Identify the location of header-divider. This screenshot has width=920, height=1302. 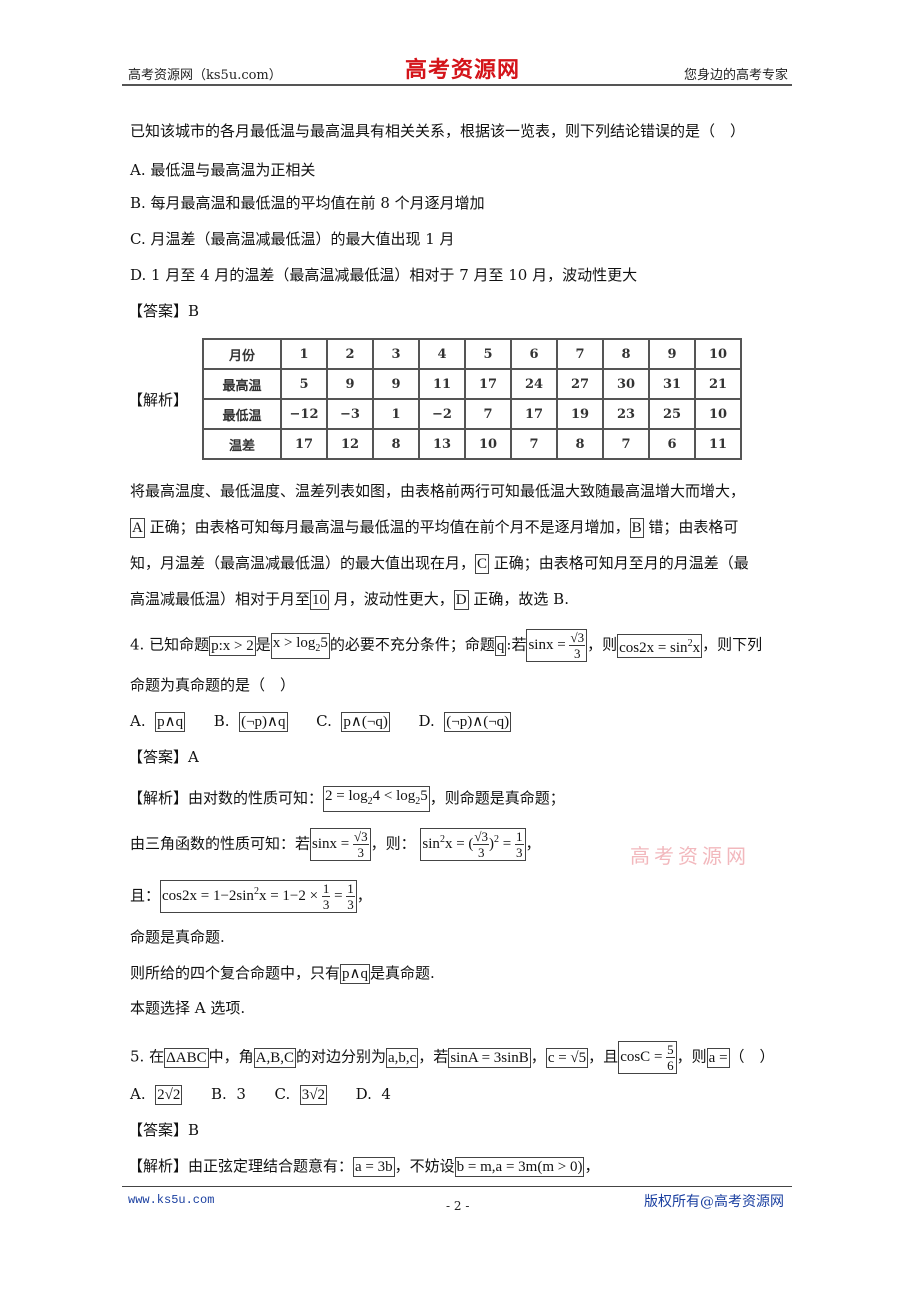
(457, 85).